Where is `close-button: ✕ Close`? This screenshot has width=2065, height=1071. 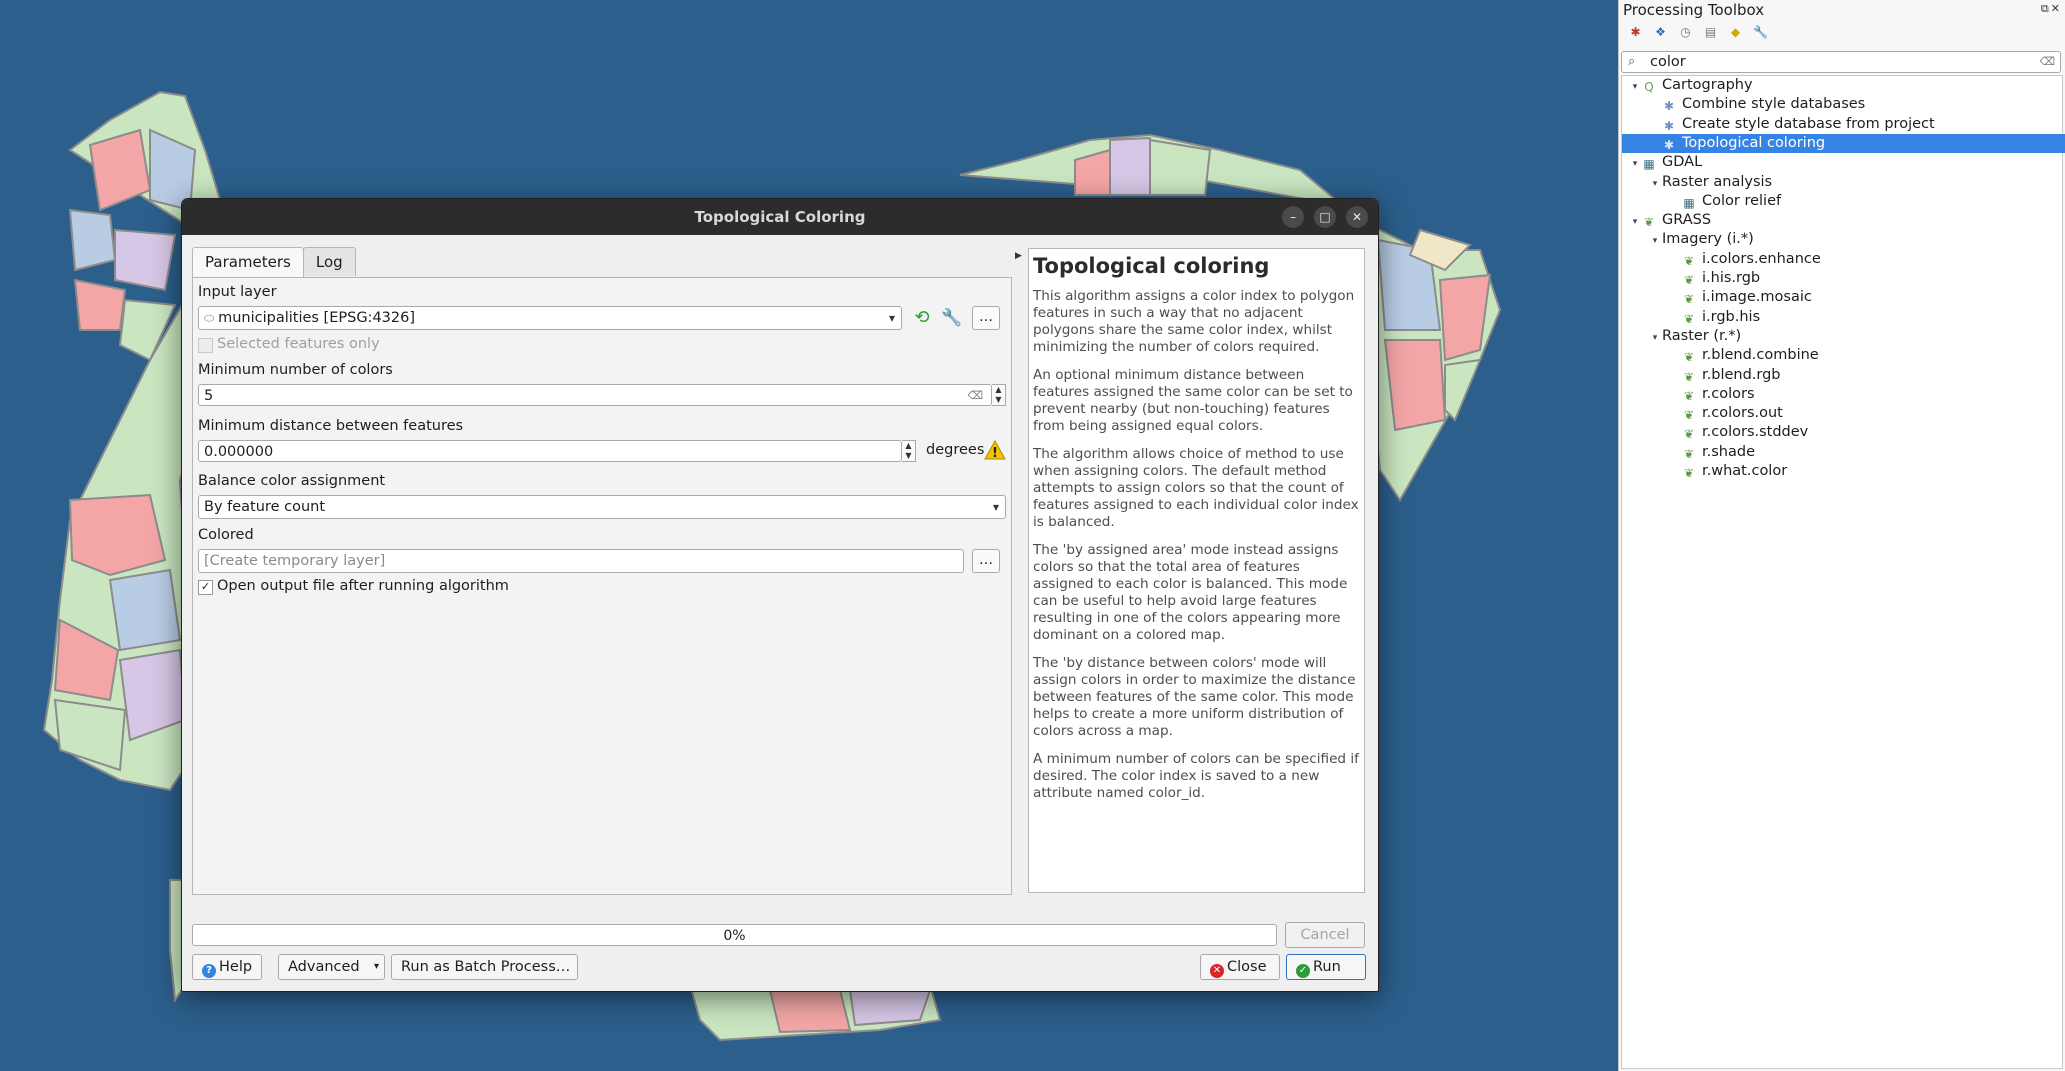
close-button: ✕ Close is located at coordinates (1240, 967).